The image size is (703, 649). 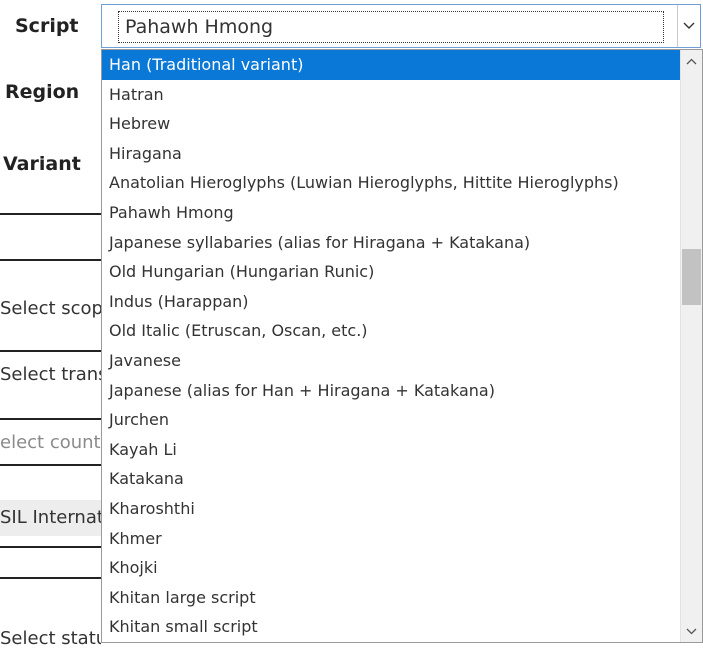 What do you see at coordinates (691, 346) in the screenshot?
I see `dropdown-scrollbar` at bounding box center [691, 346].